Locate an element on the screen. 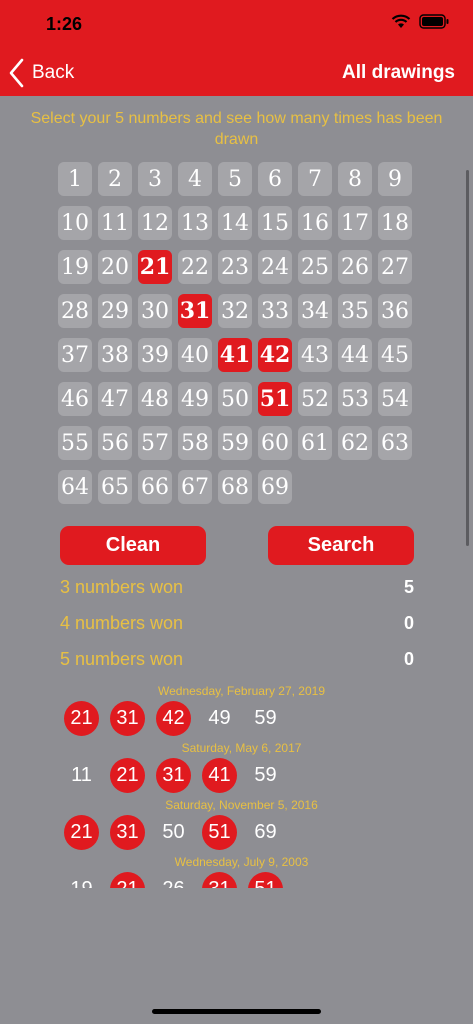  number-cell: 33 is located at coordinates (275, 311).